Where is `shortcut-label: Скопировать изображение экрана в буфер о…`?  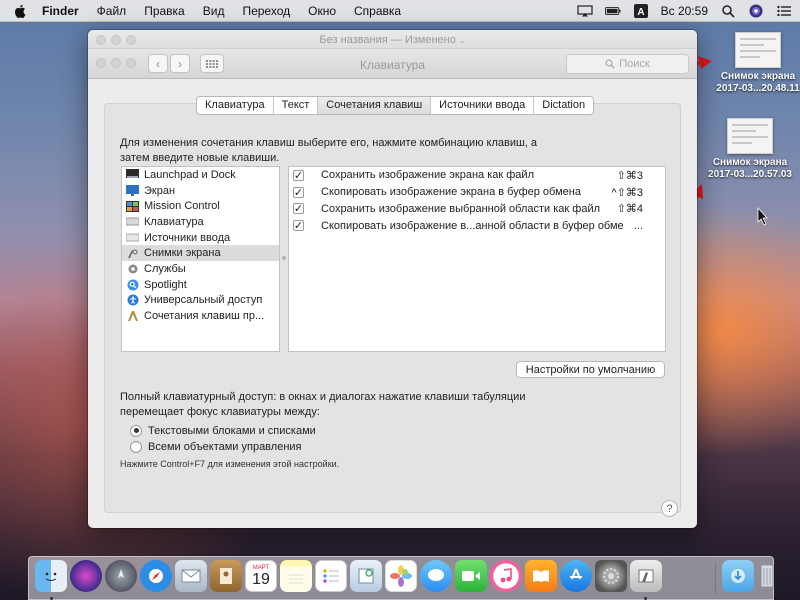 shortcut-label: Скопировать изображение экрана в буфер о… is located at coordinates (451, 192).